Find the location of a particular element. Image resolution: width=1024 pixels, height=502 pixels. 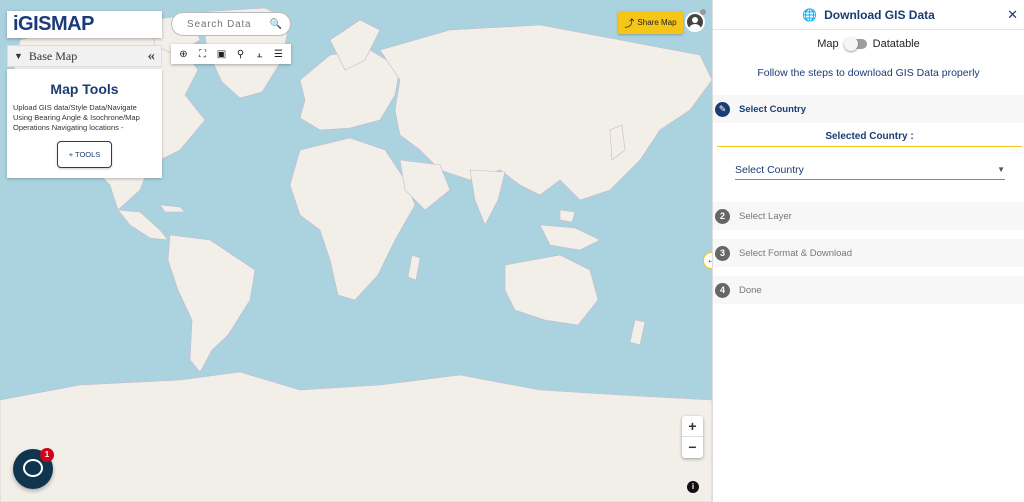

zoom-in-button: + is located at coordinates (692, 426).